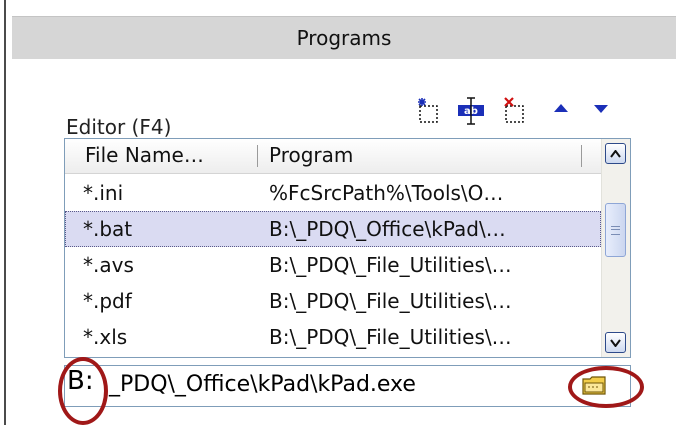 Image resolution: width=677 pixels, height=425 pixels. I want to click on chevron-up-icon, so click(615, 153).